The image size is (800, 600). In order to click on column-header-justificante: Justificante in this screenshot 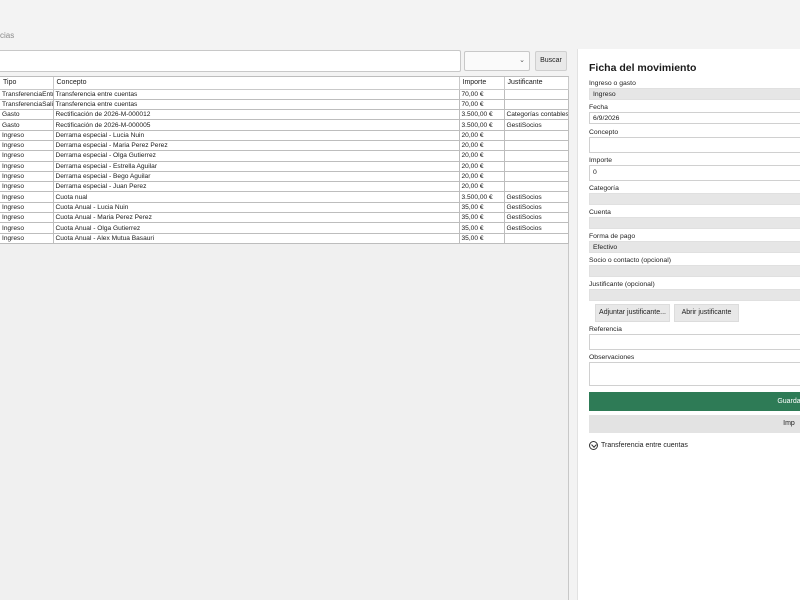, I will do `click(536, 83)`.